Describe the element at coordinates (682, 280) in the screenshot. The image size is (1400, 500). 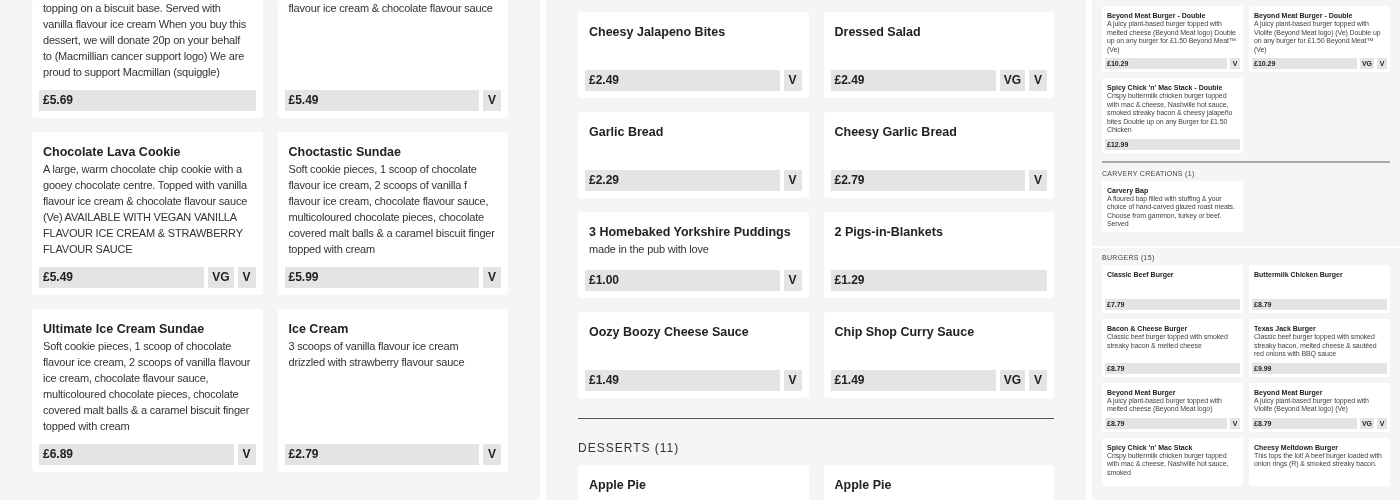
I see `price-label: £1.00` at that location.